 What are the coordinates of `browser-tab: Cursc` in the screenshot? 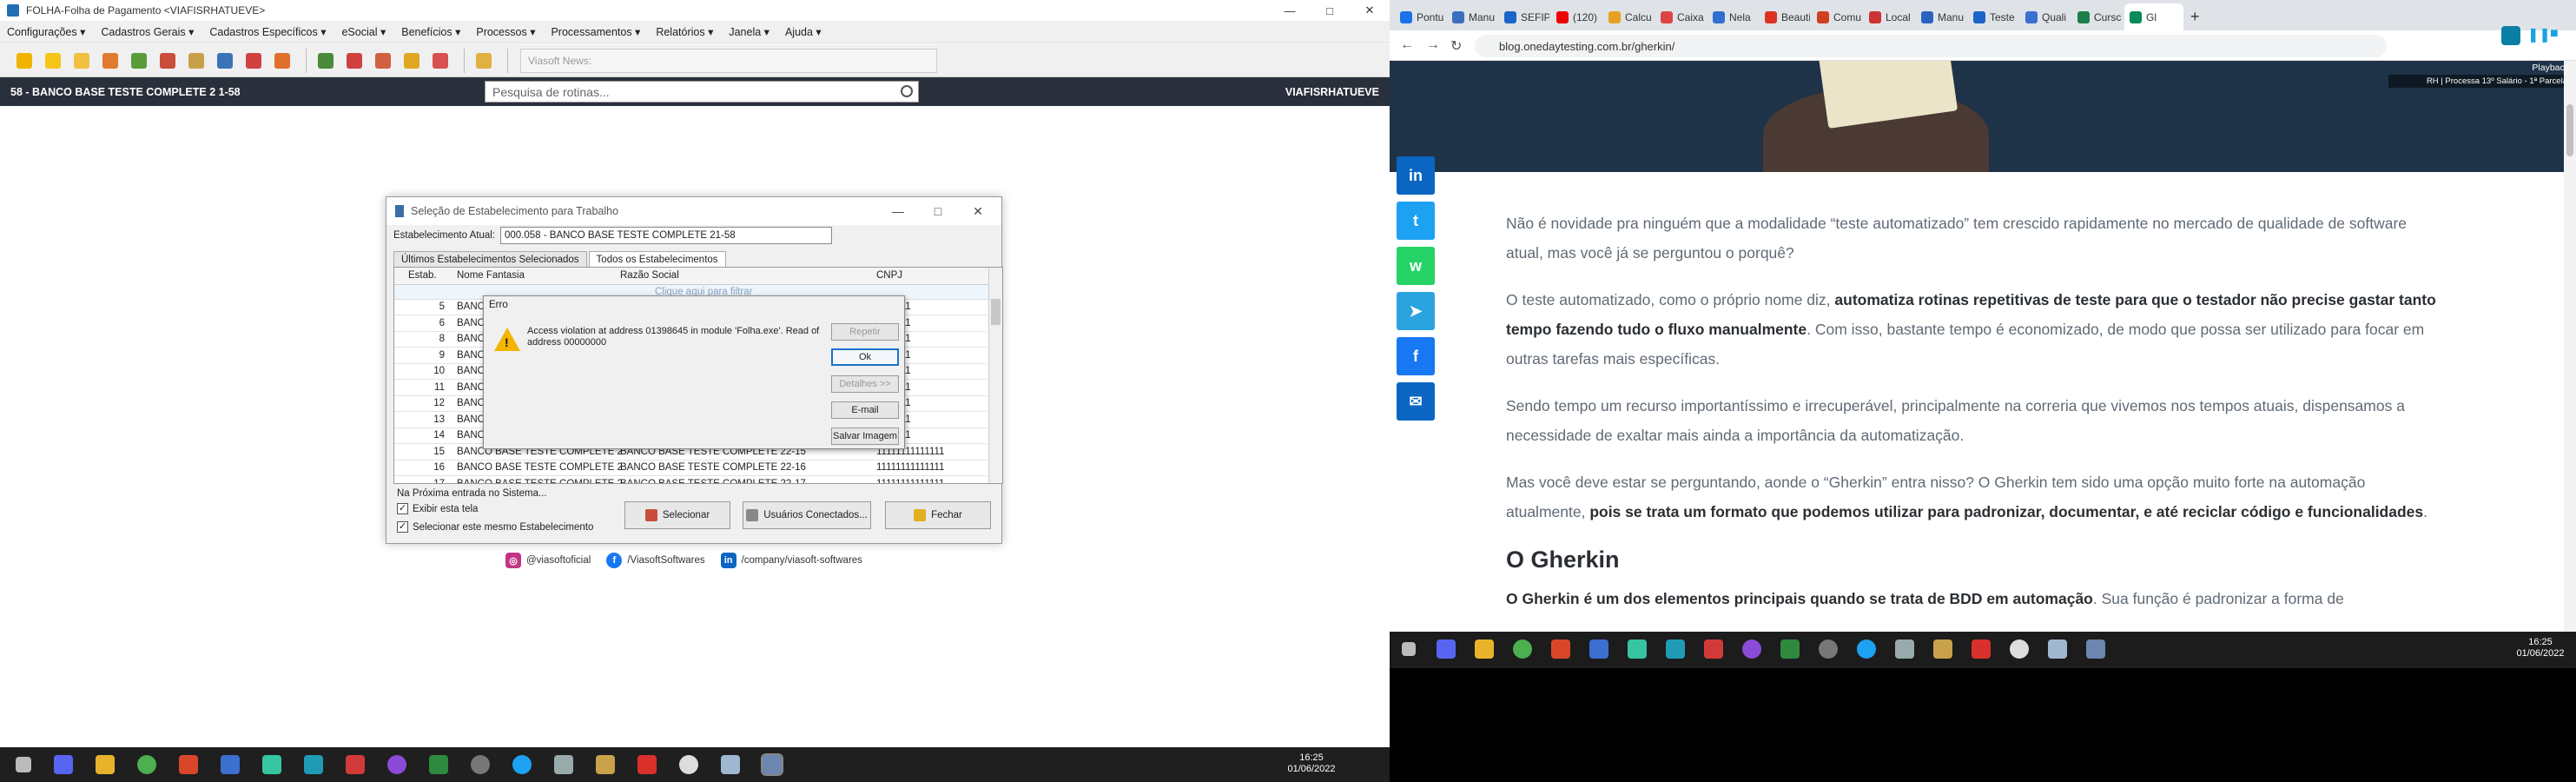 It's located at (2098, 17).